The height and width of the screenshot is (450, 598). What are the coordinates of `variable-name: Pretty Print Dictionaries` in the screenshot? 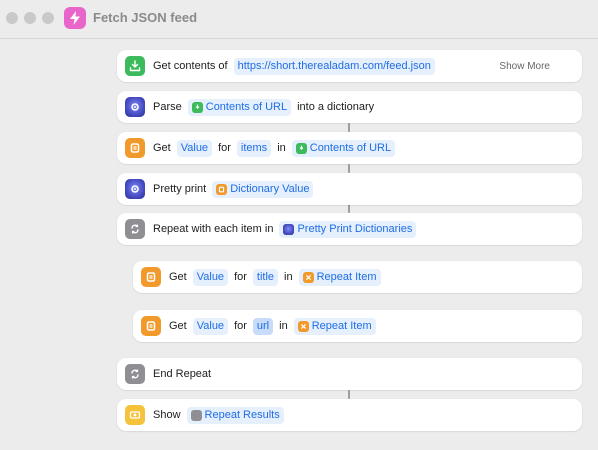 It's located at (355, 228).